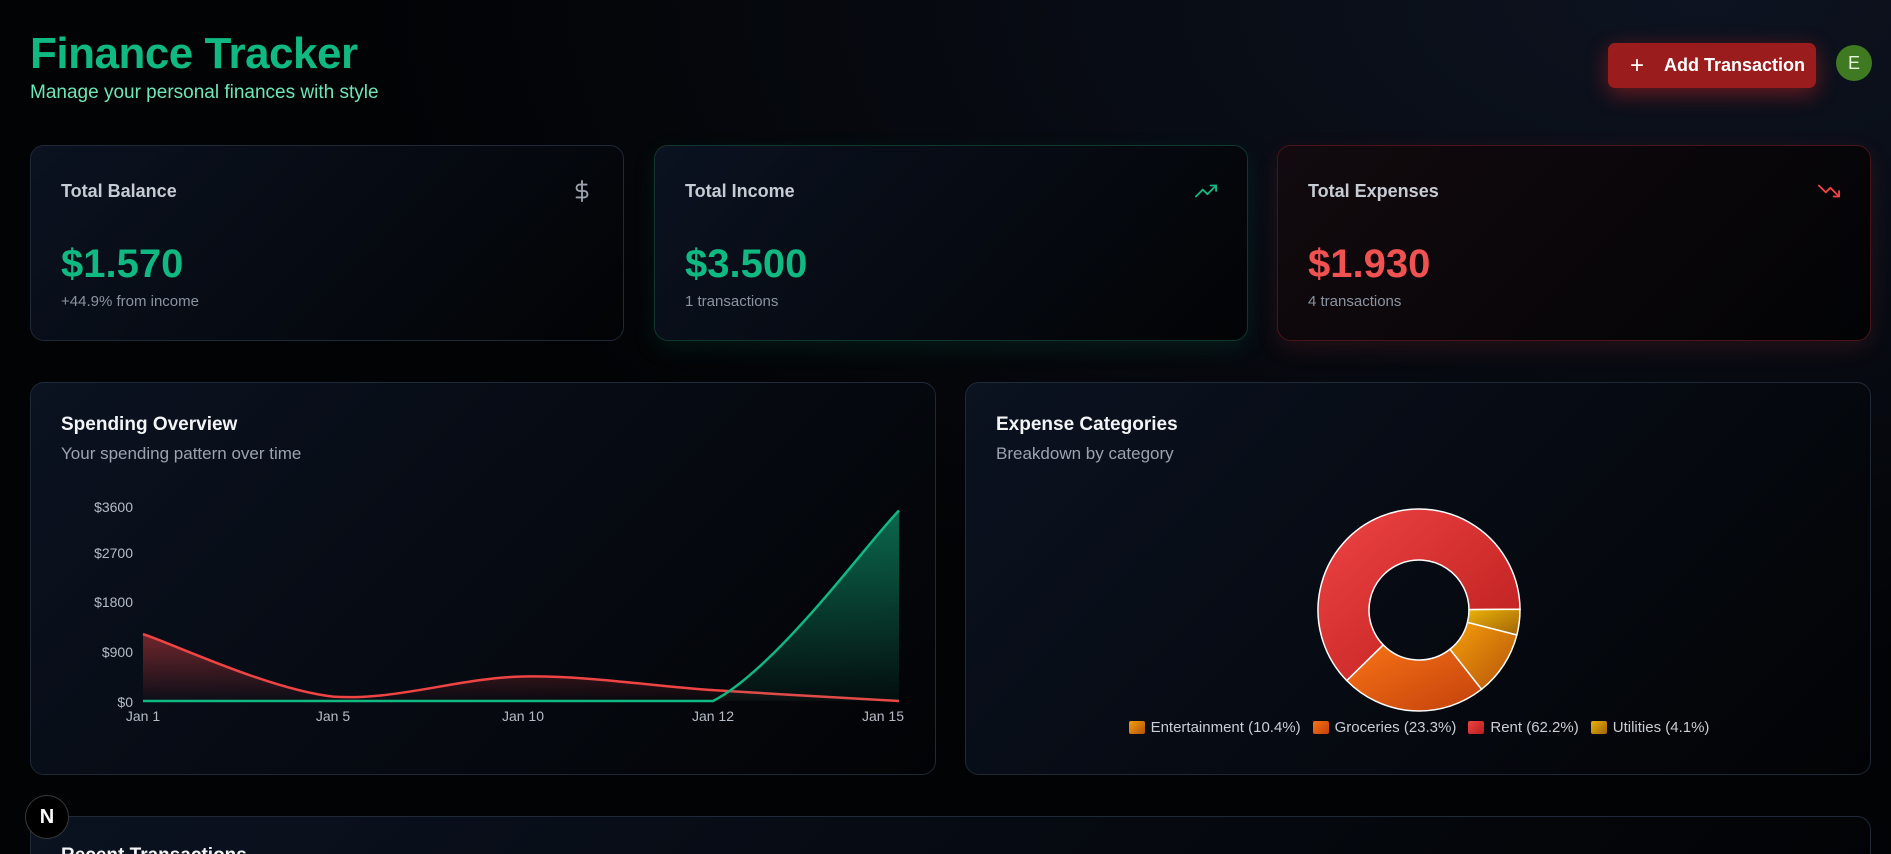 The height and width of the screenshot is (854, 1891). Describe the element at coordinates (521, 605) in the screenshot. I see `income-series-area` at that location.